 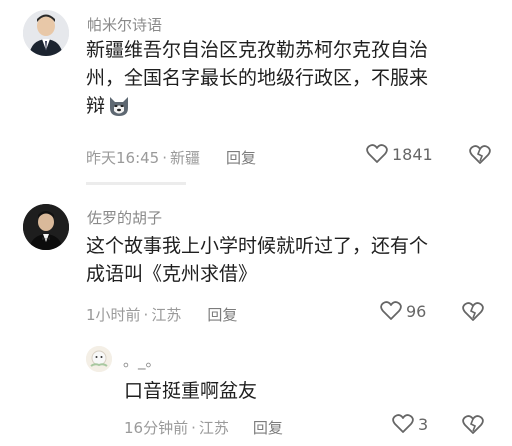 I want to click on comment-text: 口音挺重啊盆友, so click(x=309, y=391).